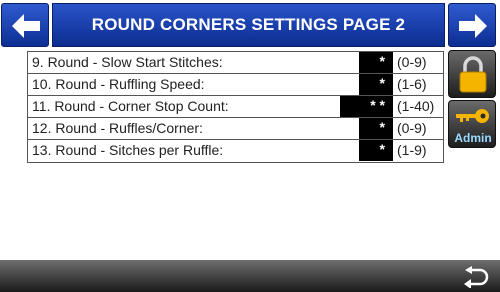 The height and width of the screenshot is (292, 500). I want to click on setting-row-slow-start-stitches: 9. Round - Slow Start Stitches: * (0-9), so click(235, 63).